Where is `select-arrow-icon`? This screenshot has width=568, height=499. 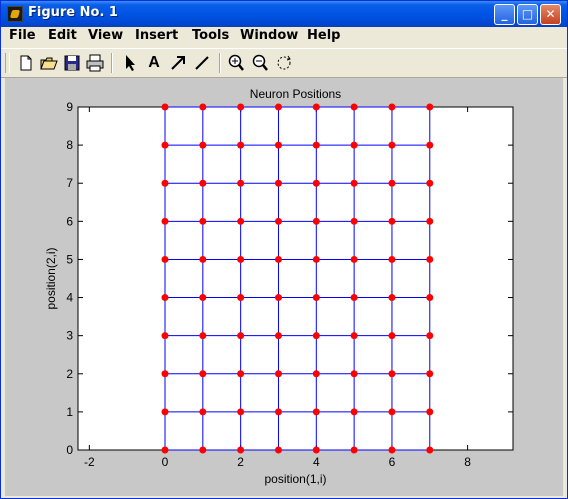
select-arrow-icon is located at coordinates (130, 63).